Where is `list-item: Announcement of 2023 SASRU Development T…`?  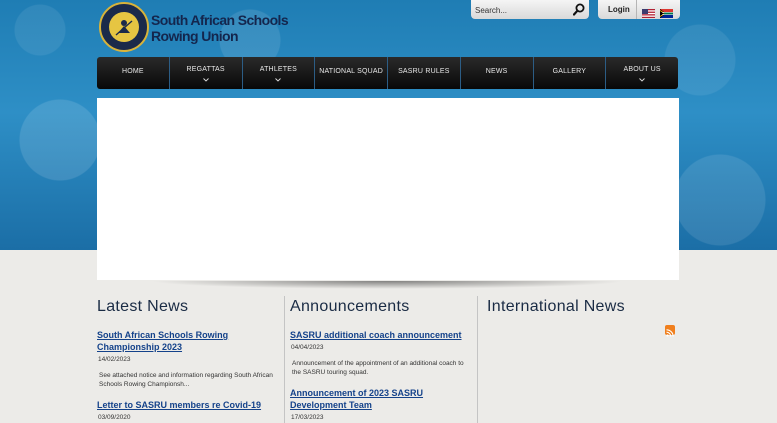
list-item: Announcement of 2023 SASRU Development T… is located at coordinates (380, 404).